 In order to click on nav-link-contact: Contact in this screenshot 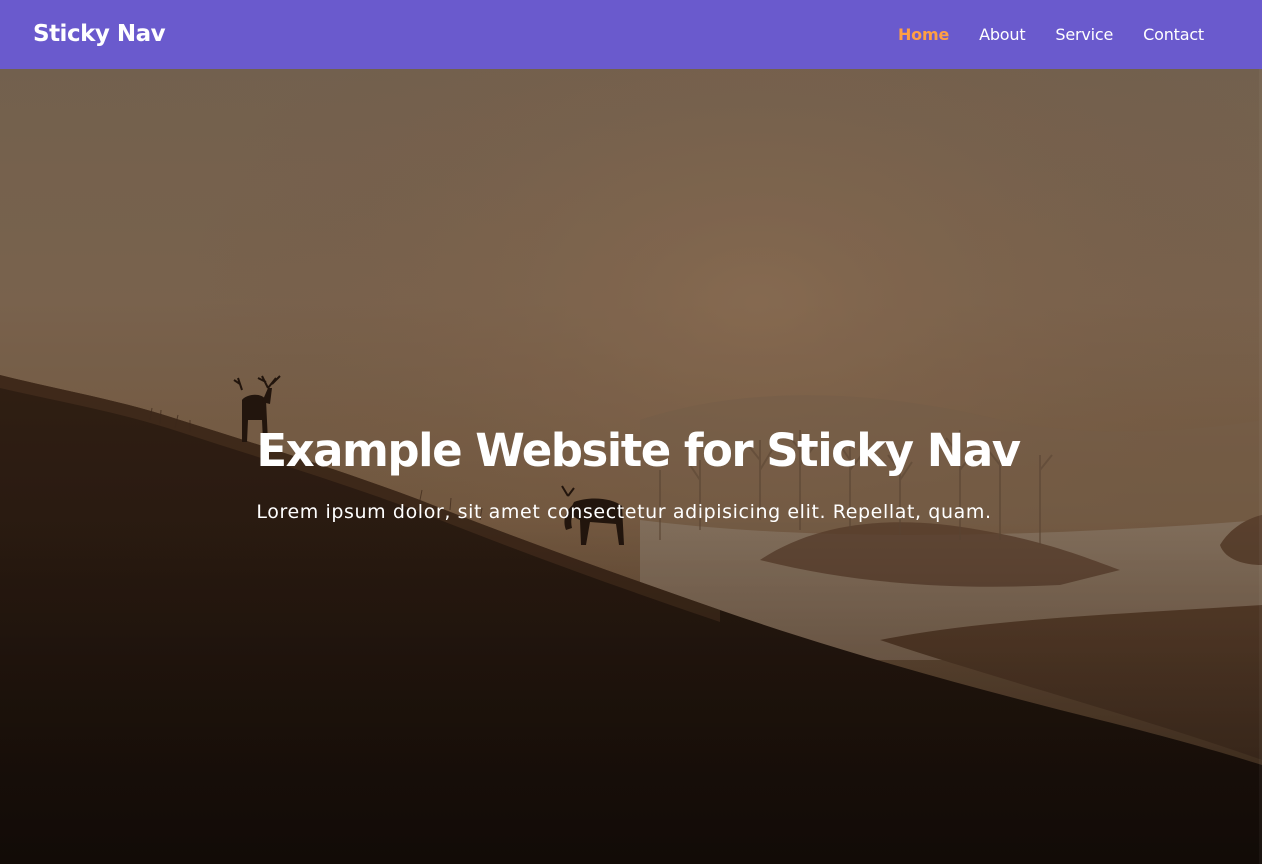, I will do `click(1173, 34)`.